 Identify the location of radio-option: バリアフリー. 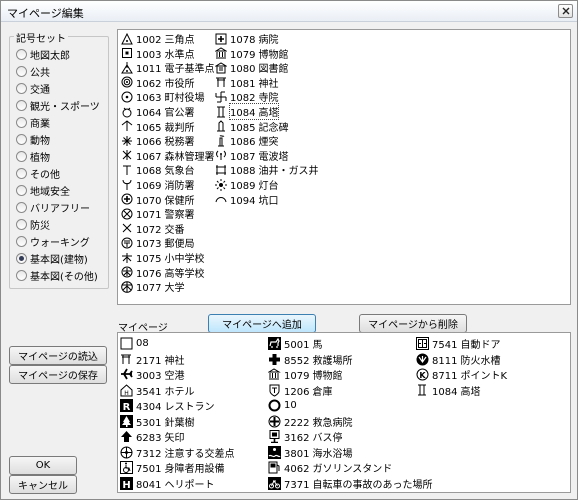
(53, 208).